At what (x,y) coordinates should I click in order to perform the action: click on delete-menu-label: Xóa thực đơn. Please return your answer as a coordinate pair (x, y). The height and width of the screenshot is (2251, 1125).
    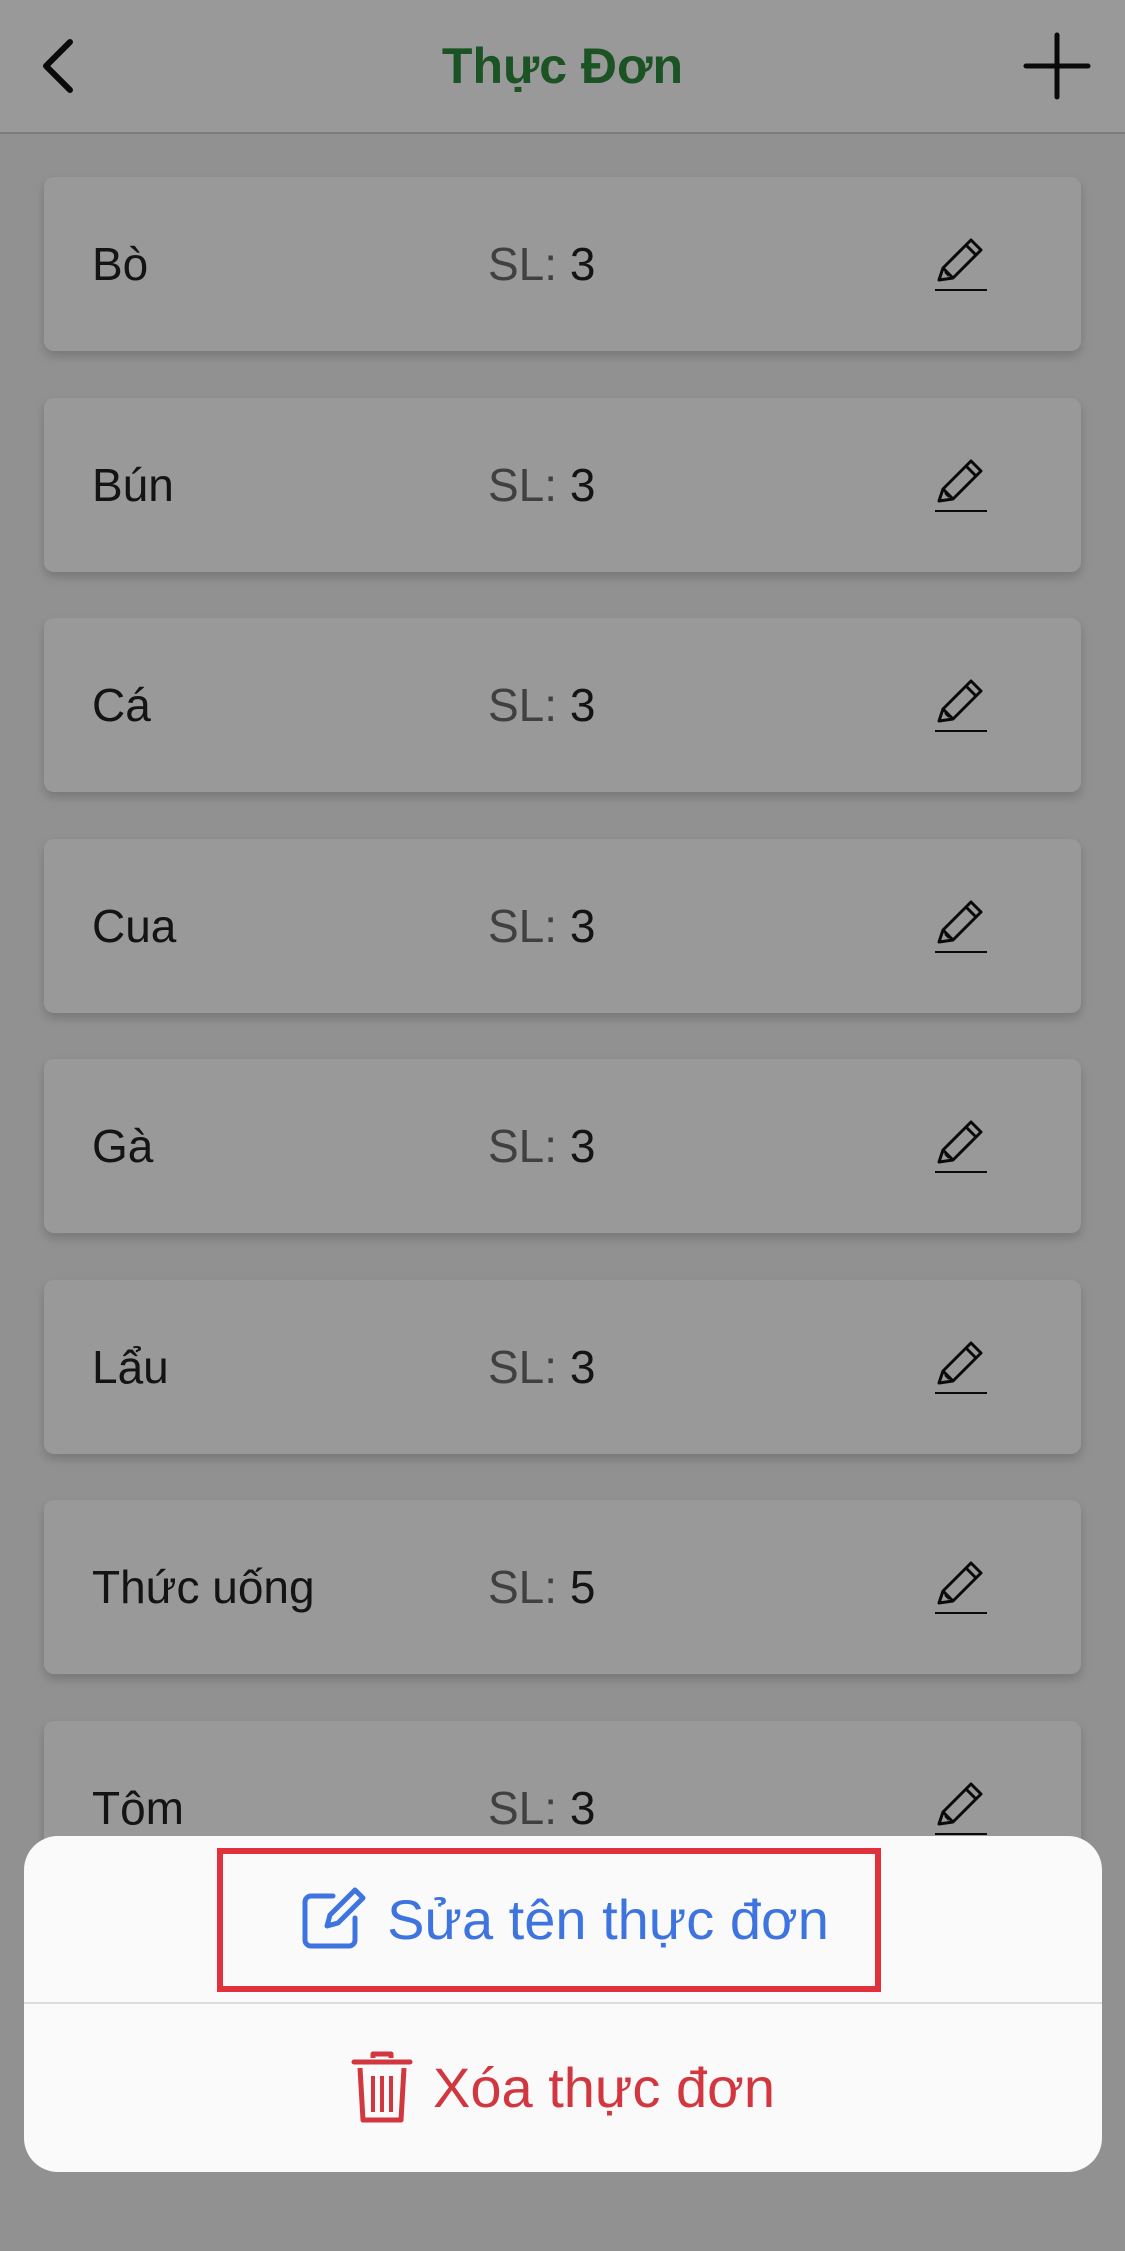
    Looking at the image, I should click on (604, 2087).